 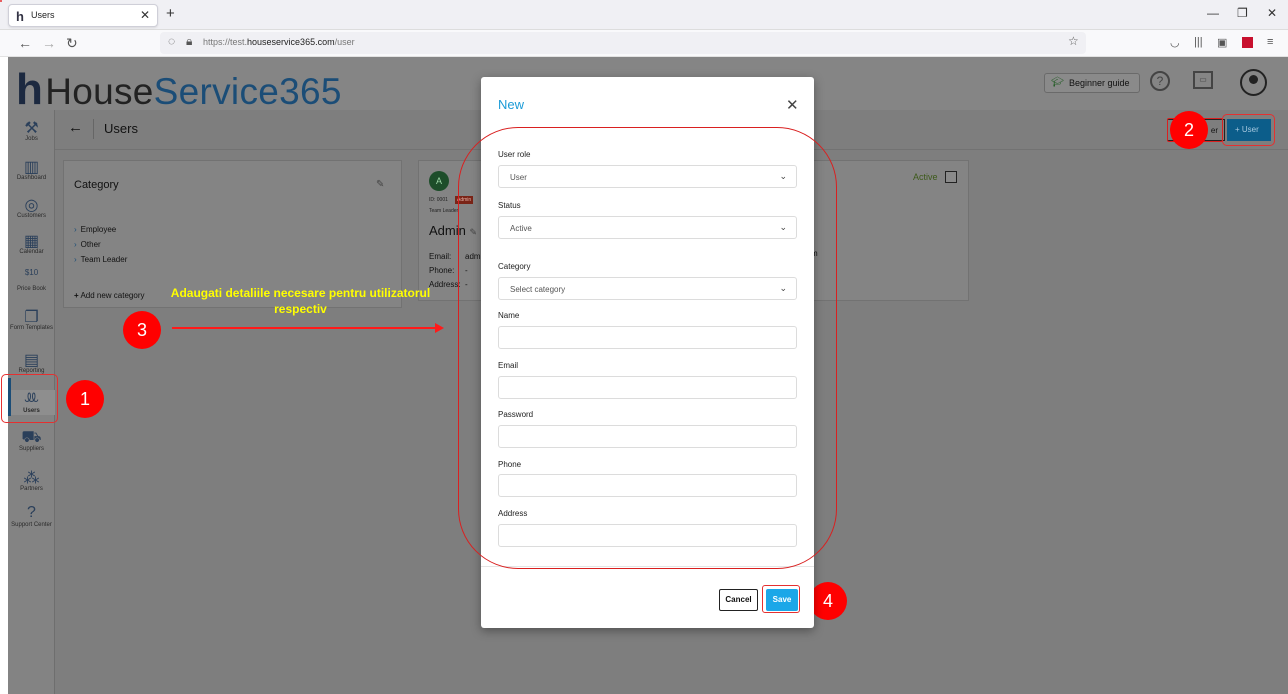 What do you see at coordinates (100, 259) in the screenshot?
I see `category-item-team-leader: › Team Leader` at bounding box center [100, 259].